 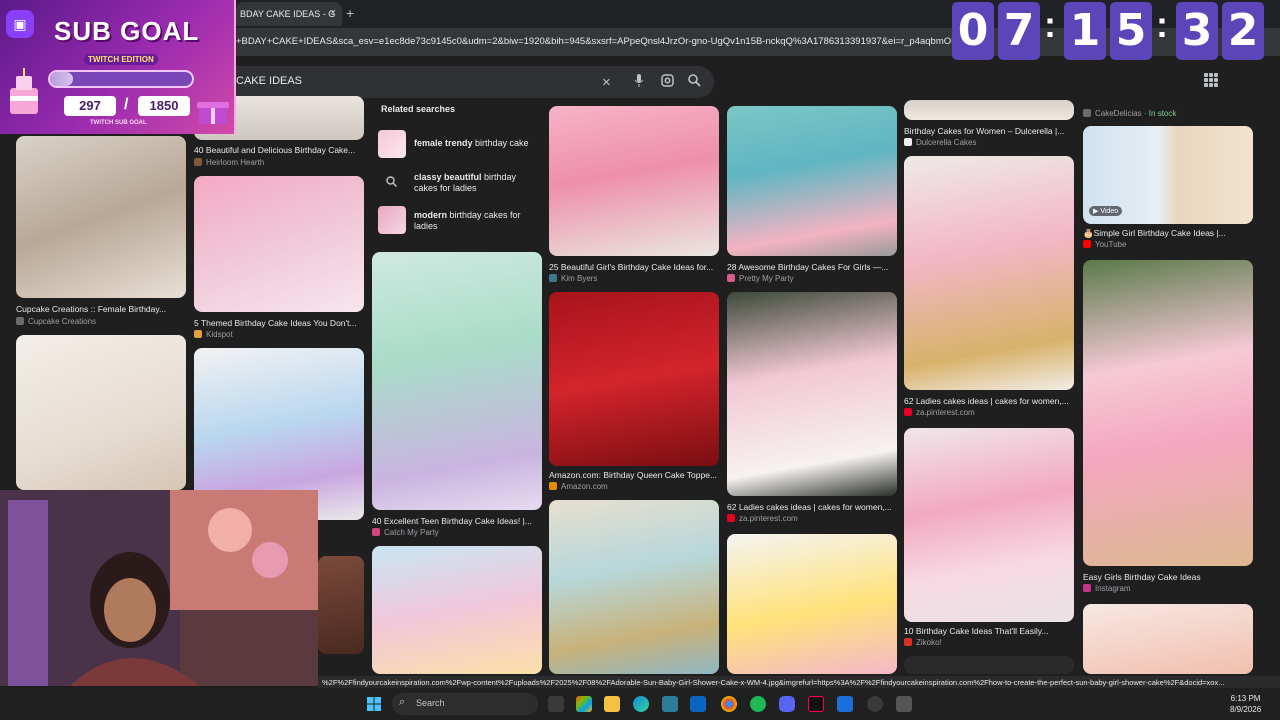 What do you see at coordinates (1245, 704) in the screenshot?
I see `system-clock: 6:13 PM 8/9/2026` at bounding box center [1245, 704].